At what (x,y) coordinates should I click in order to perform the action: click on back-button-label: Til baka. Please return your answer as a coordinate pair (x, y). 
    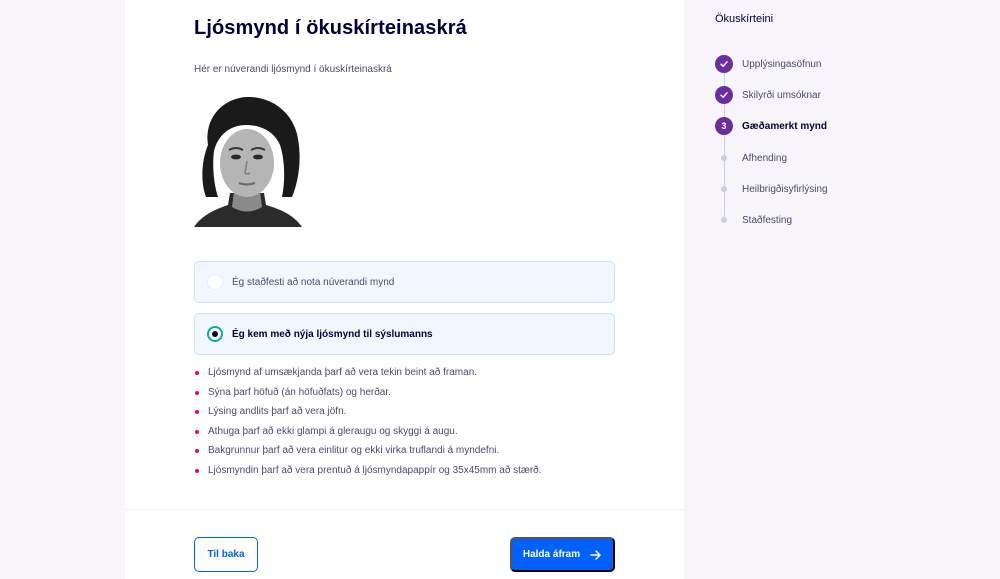
    Looking at the image, I should click on (226, 554).